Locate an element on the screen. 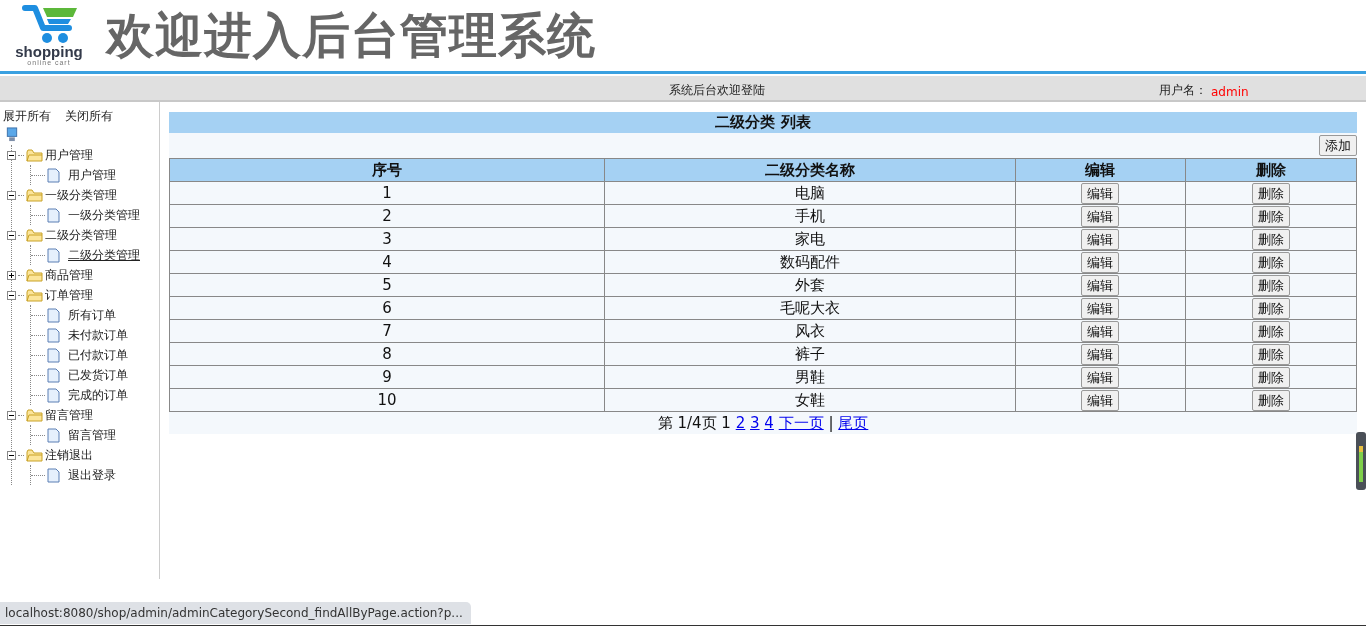  logo-wordmark: shopping is located at coordinates (49, 51).